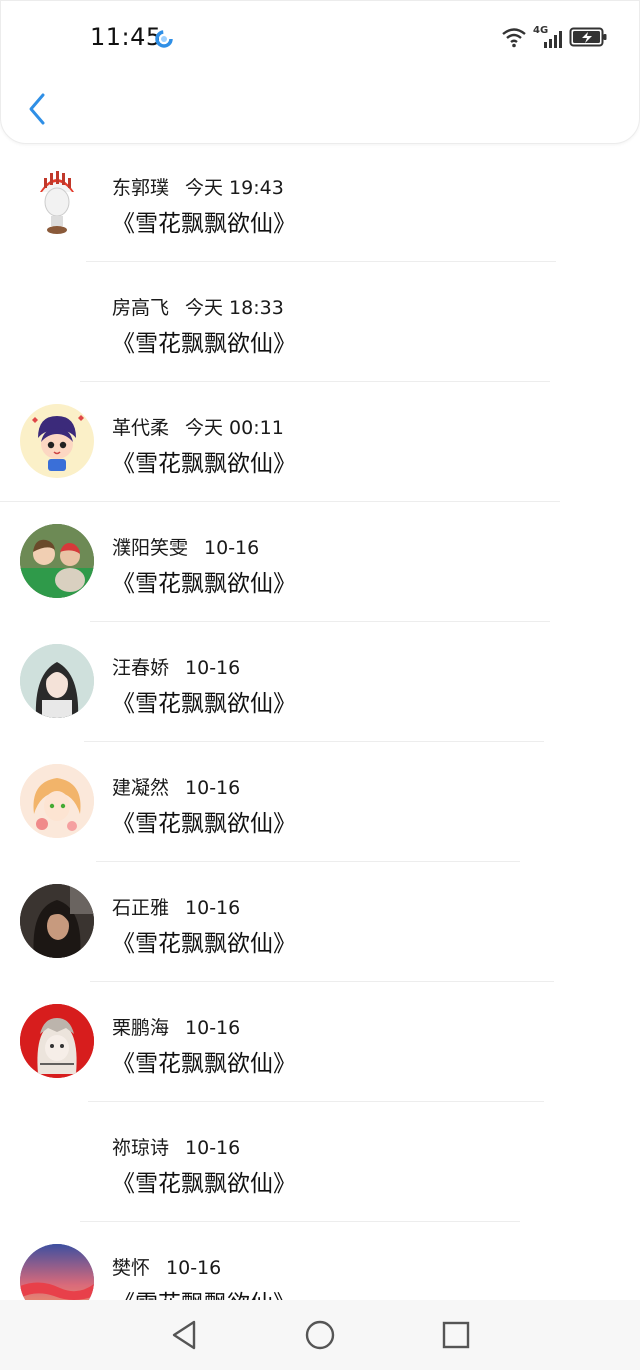 The height and width of the screenshot is (1370, 640). Describe the element at coordinates (141, 428) in the screenshot. I see `sender-name: 革代柔` at that location.